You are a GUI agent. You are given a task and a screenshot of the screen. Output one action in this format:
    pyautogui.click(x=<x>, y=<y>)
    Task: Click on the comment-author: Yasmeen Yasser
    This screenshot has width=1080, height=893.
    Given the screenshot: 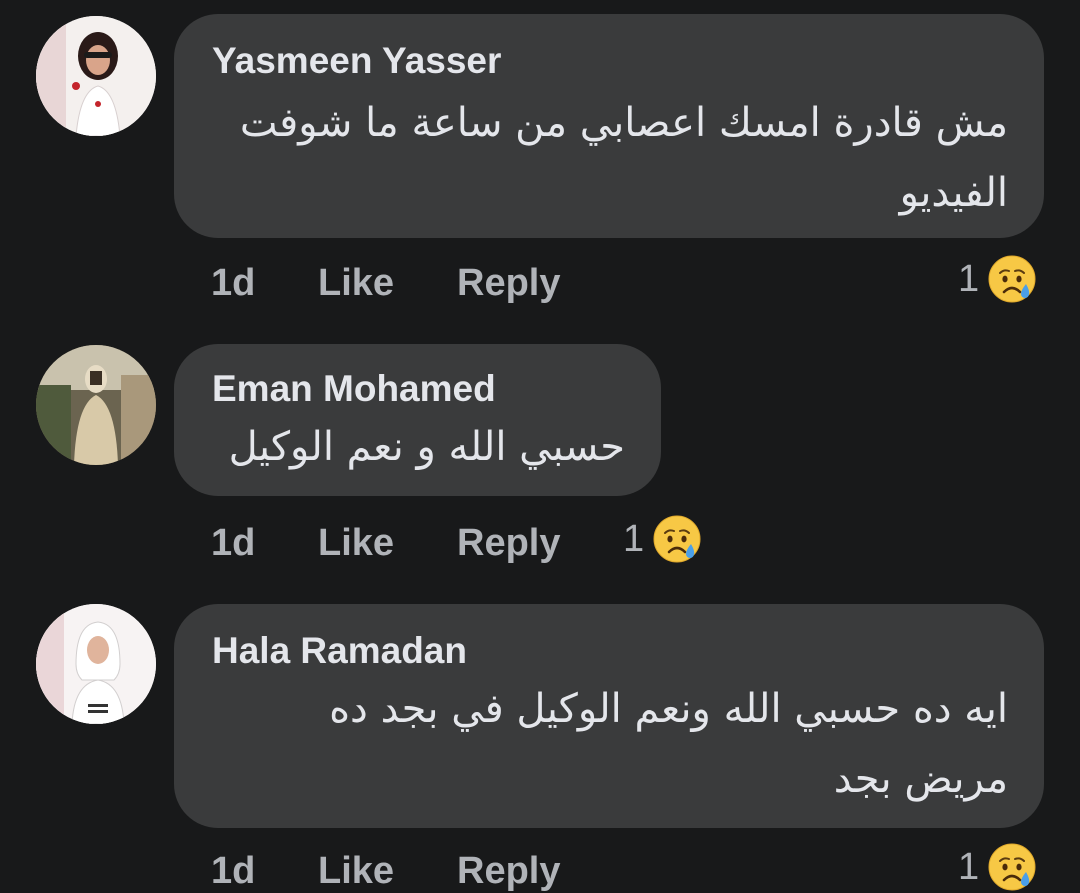 What is the action you would take?
    pyautogui.click(x=356, y=61)
    